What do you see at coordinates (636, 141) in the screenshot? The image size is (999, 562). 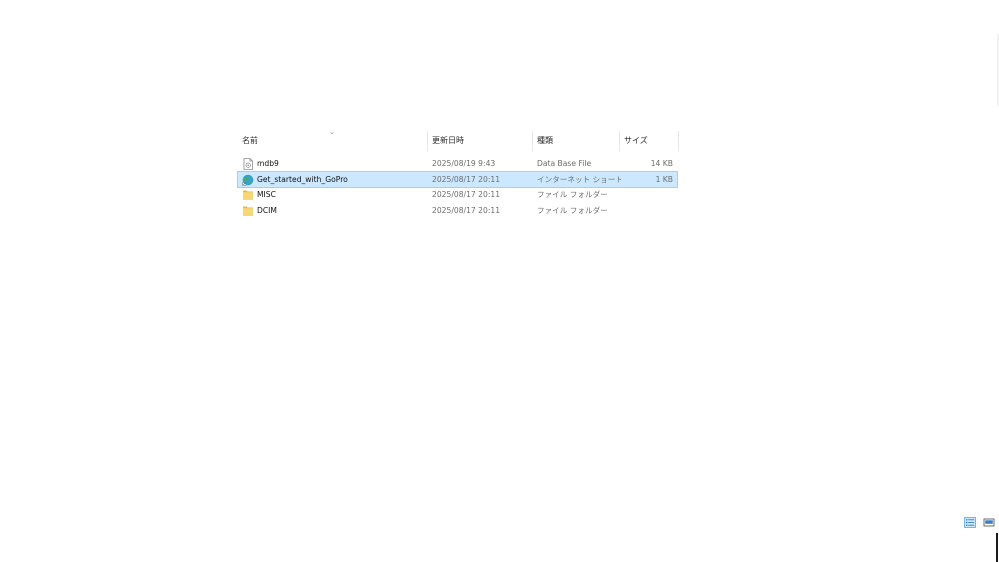 I see `column-header-size: サイズ` at bounding box center [636, 141].